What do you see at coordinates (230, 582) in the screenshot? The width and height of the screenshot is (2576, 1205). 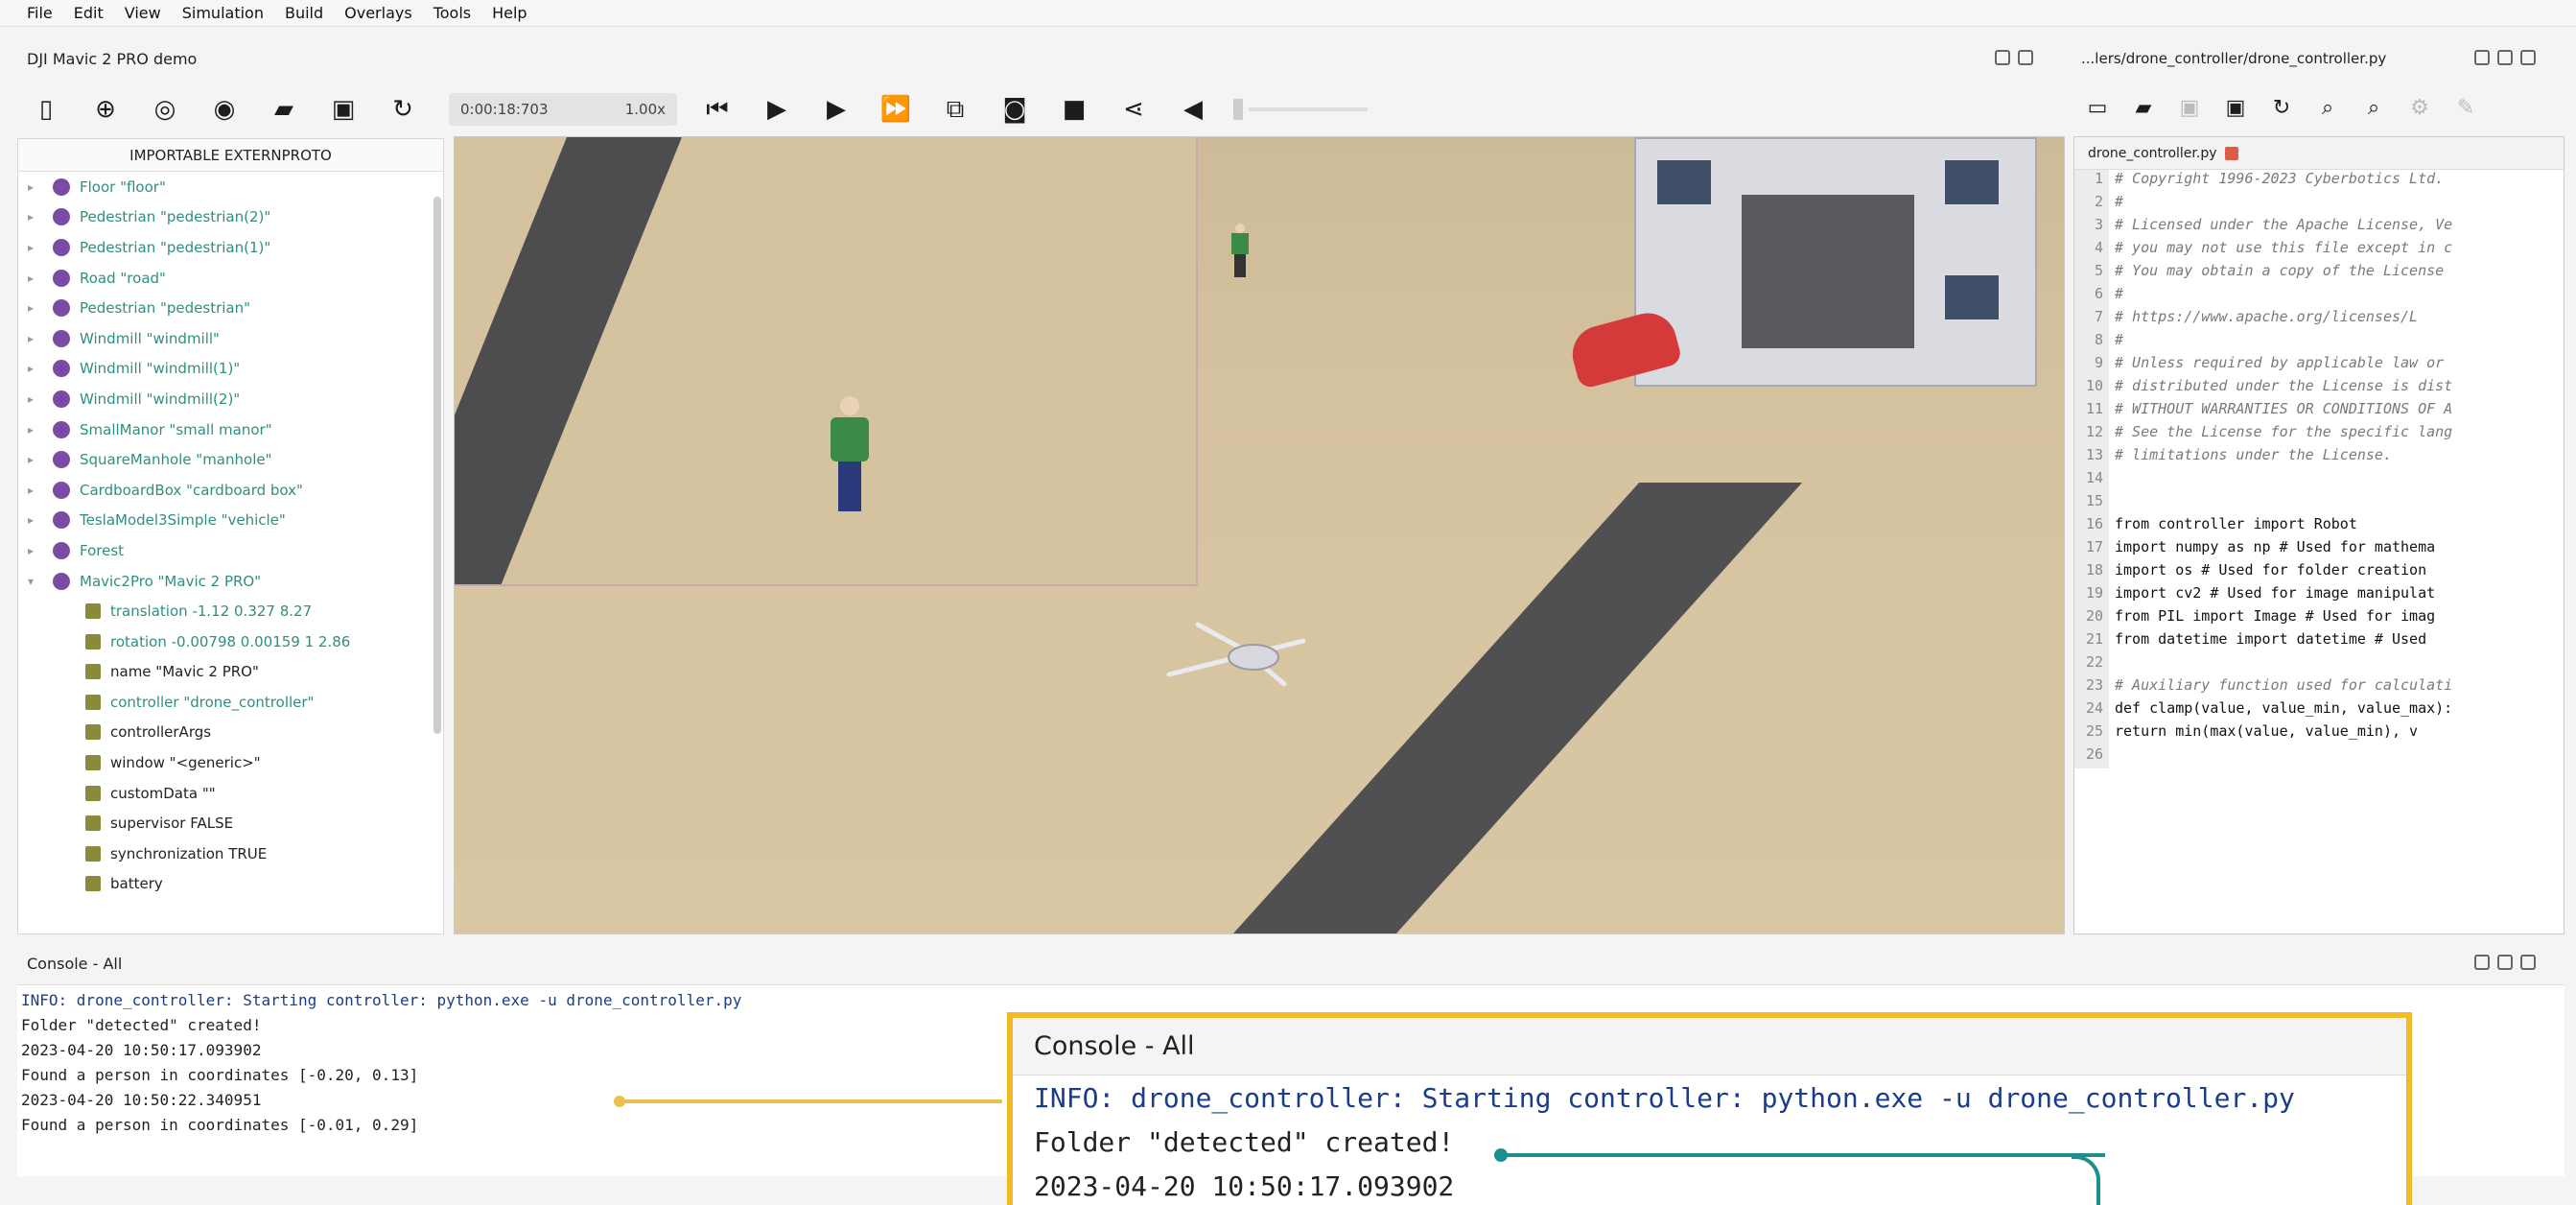 I see `scene-tree-item: ▾ Mavic2Pro "Mavic 2 PRO"` at bounding box center [230, 582].